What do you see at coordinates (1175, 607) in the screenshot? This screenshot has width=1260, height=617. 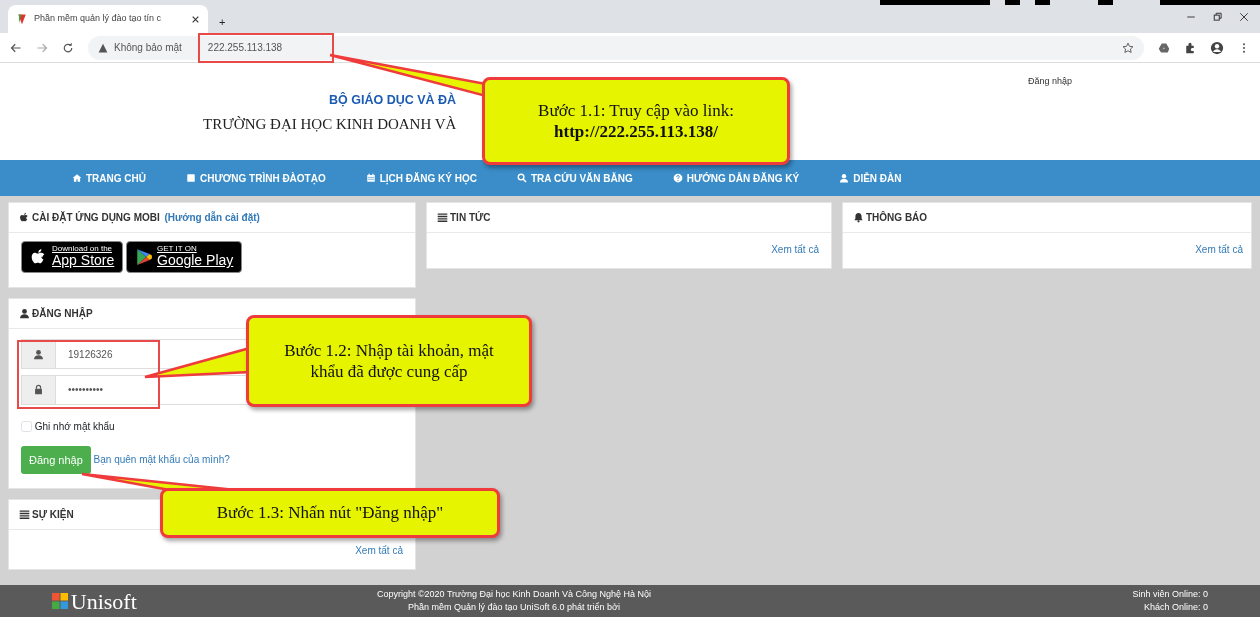 I see `guests-online-count: Khách Online: 0` at bounding box center [1175, 607].